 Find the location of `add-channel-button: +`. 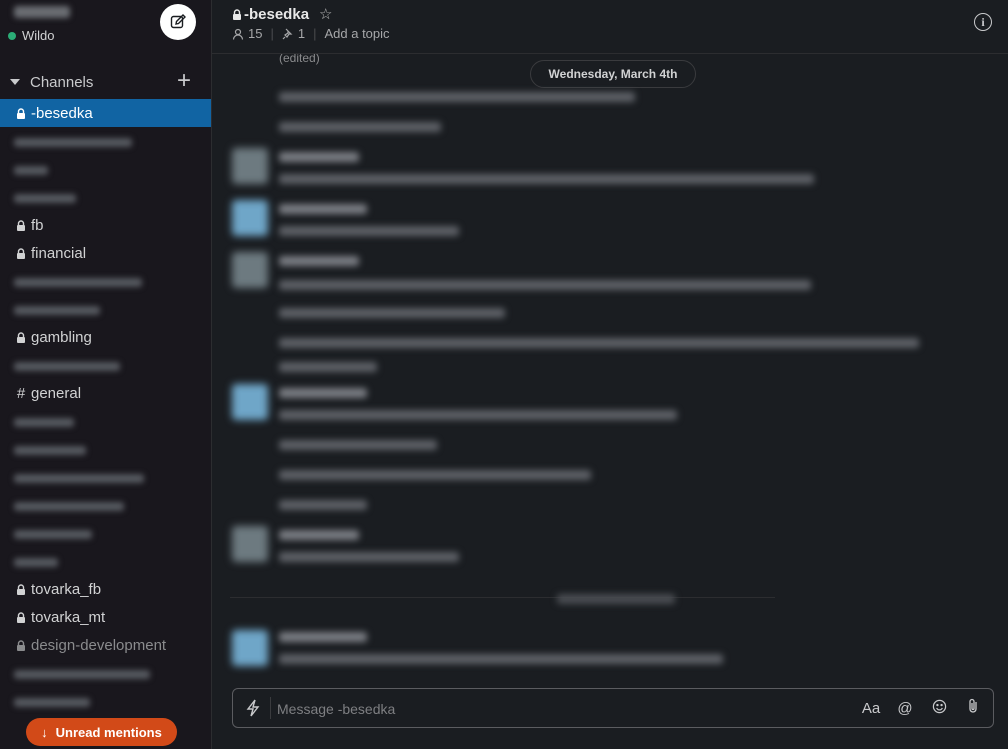

add-channel-button: + is located at coordinates (184, 81).